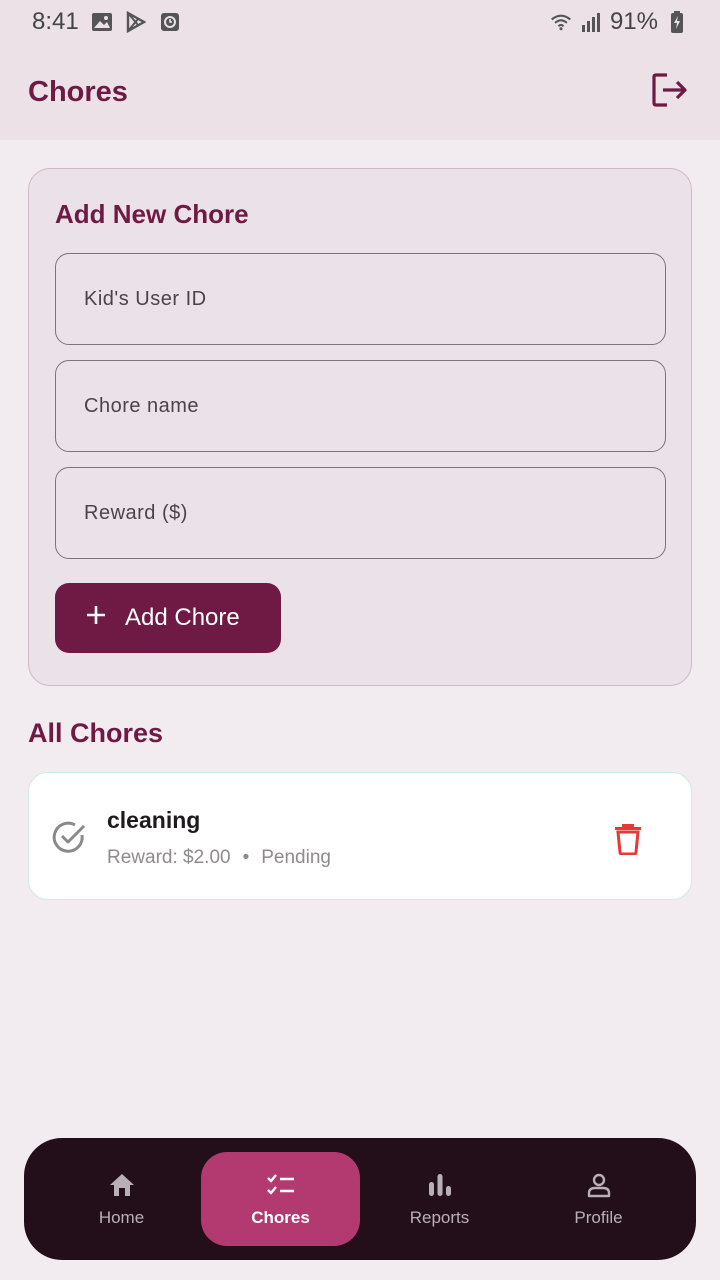 The height and width of the screenshot is (1280, 720). I want to click on nav-item-home: Home, so click(121, 1199).